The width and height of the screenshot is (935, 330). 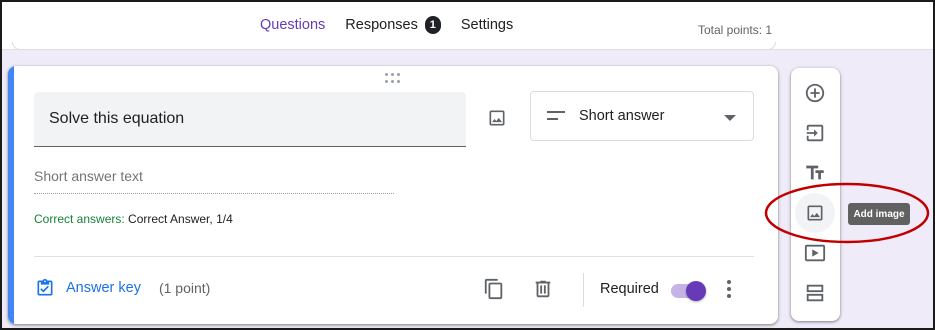 I want to click on question-title-text: Solve this equation, so click(x=117, y=118).